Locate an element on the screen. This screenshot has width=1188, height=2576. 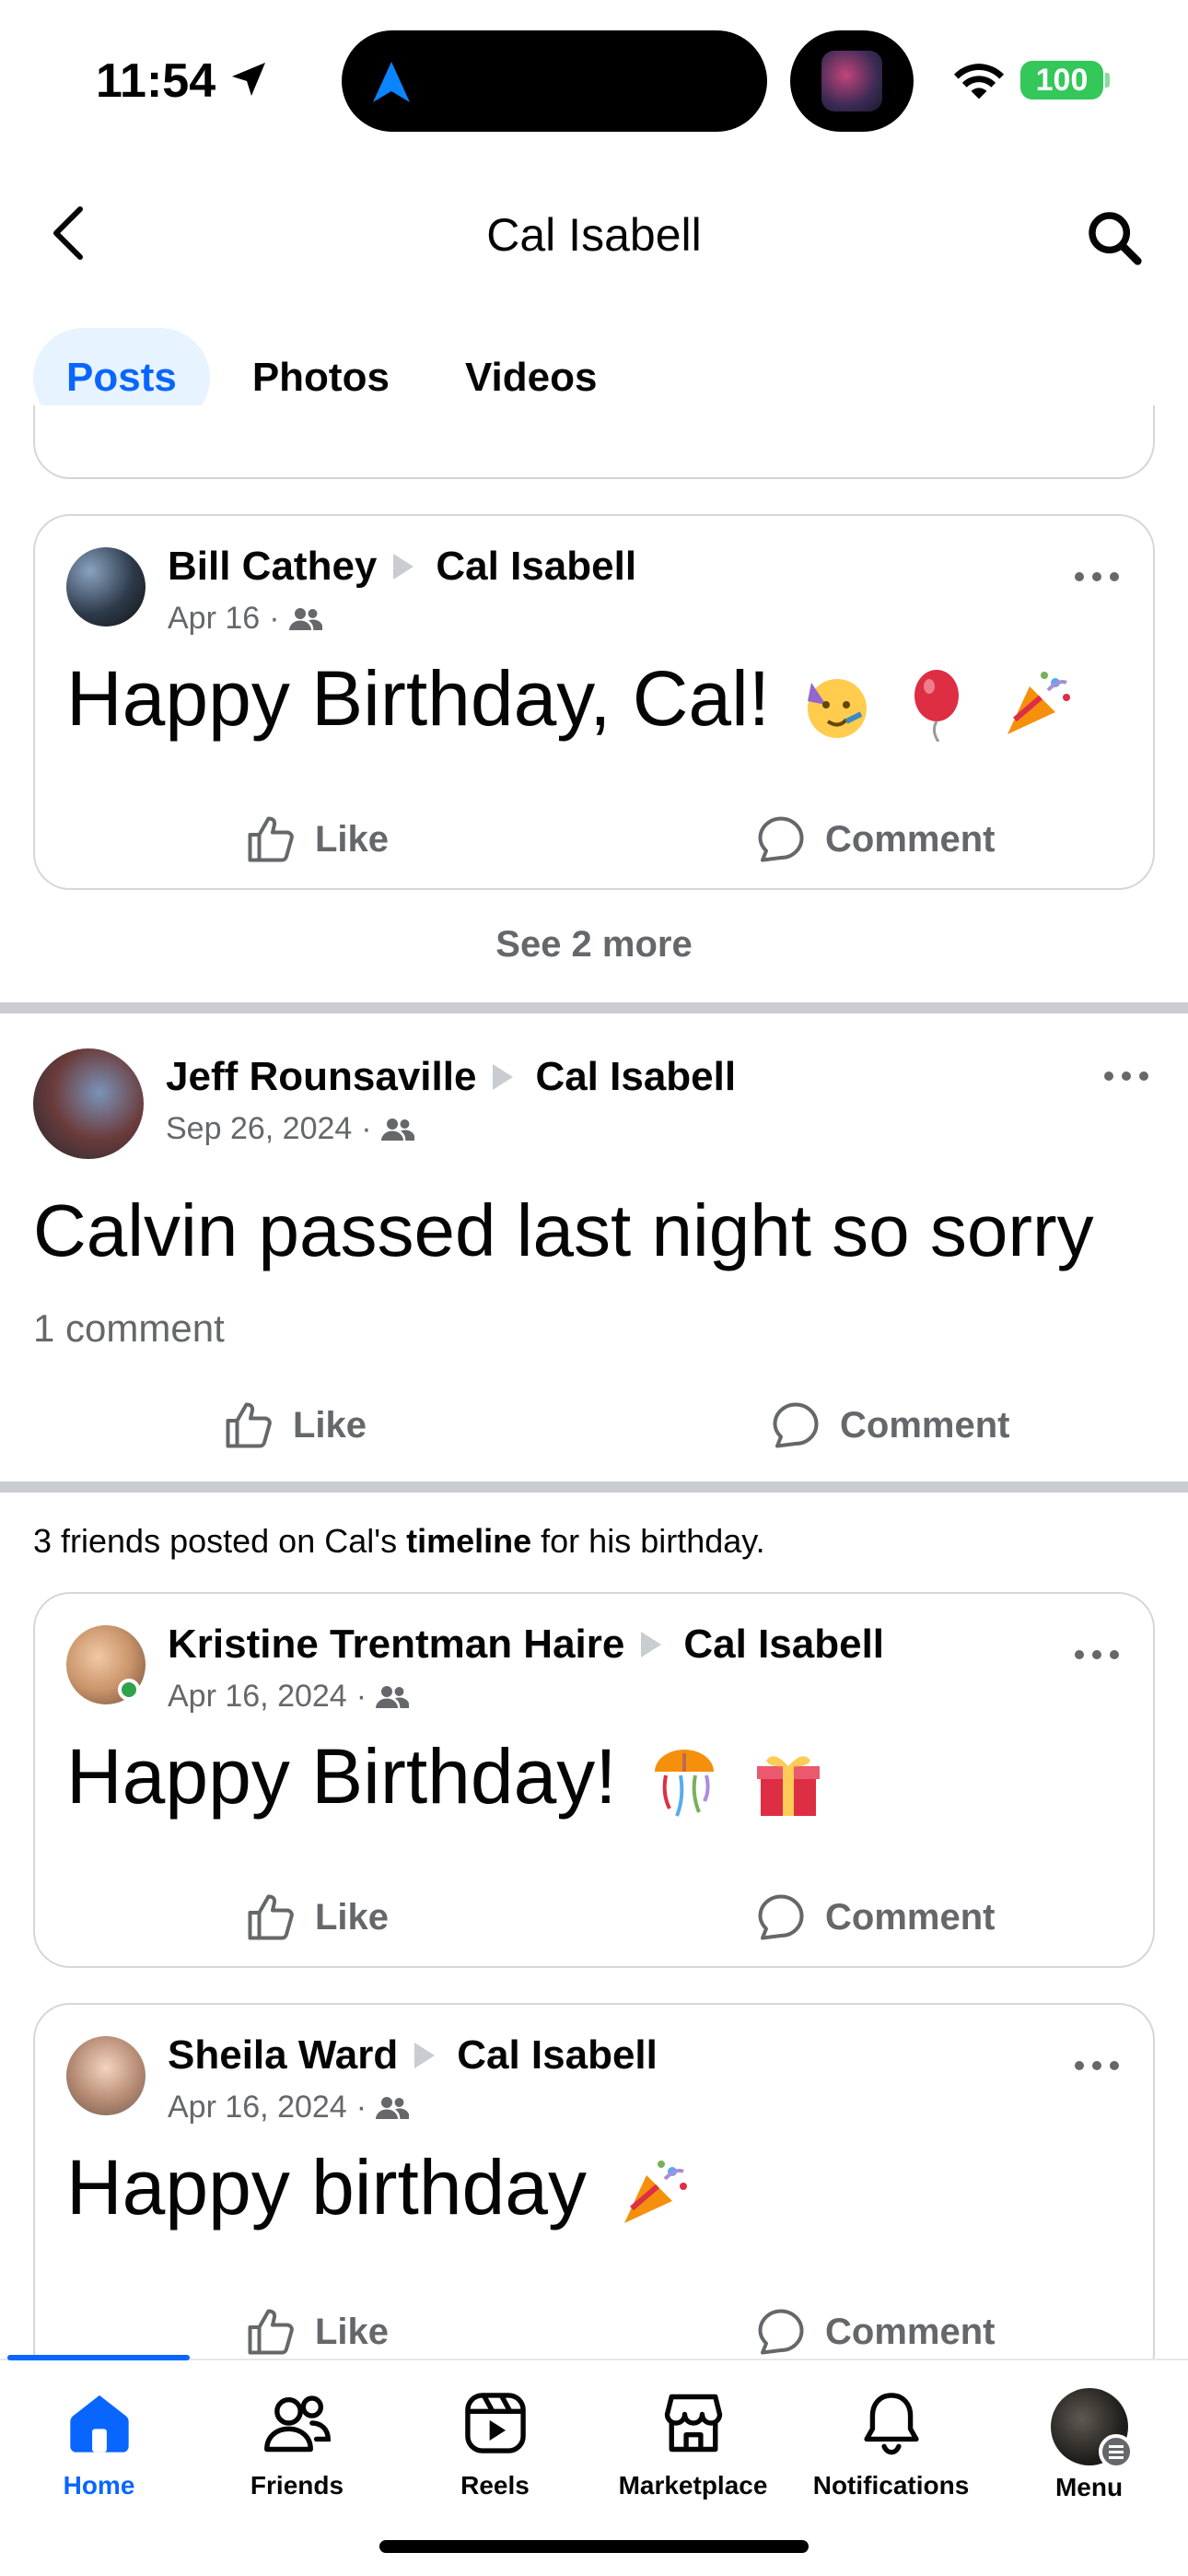
now-playing-thumbnail is located at coordinates (852, 81).